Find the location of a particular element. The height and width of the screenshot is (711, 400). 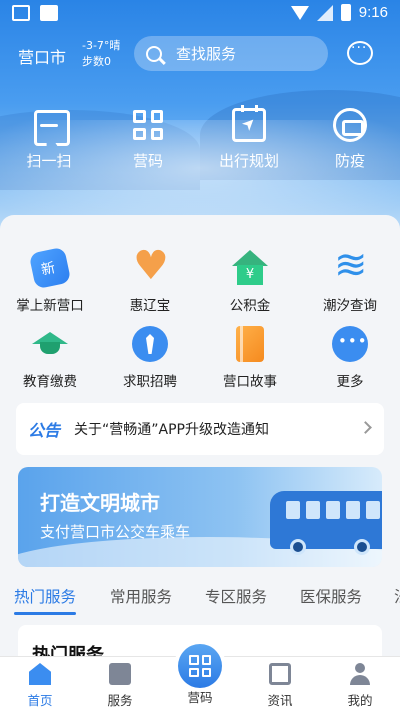

tab-medical-insurance: 医保服务 is located at coordinates (331, 596).